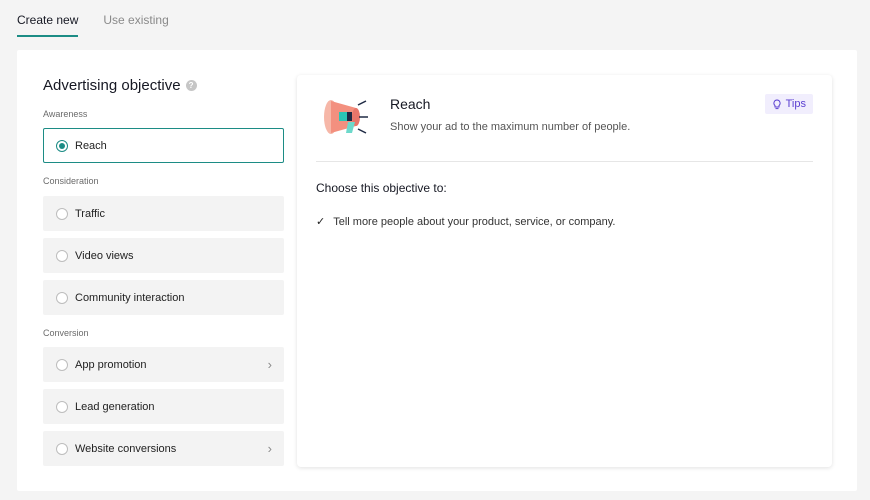 The image size is (870, 500). Describe the element at coordinates (163, 255) in the screenshot. I see `option-video-views: Video views` at that location.